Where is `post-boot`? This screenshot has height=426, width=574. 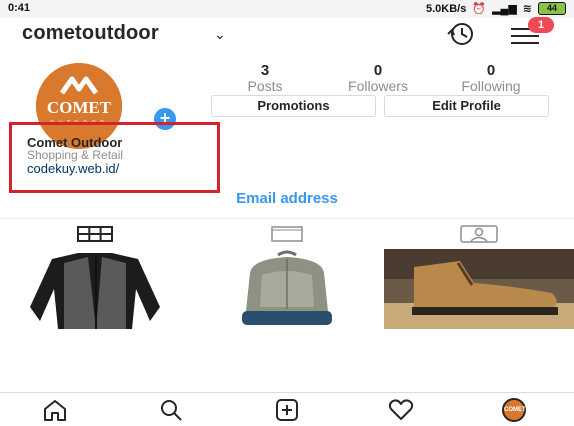 post-boot is located at coordinates (479, 289).